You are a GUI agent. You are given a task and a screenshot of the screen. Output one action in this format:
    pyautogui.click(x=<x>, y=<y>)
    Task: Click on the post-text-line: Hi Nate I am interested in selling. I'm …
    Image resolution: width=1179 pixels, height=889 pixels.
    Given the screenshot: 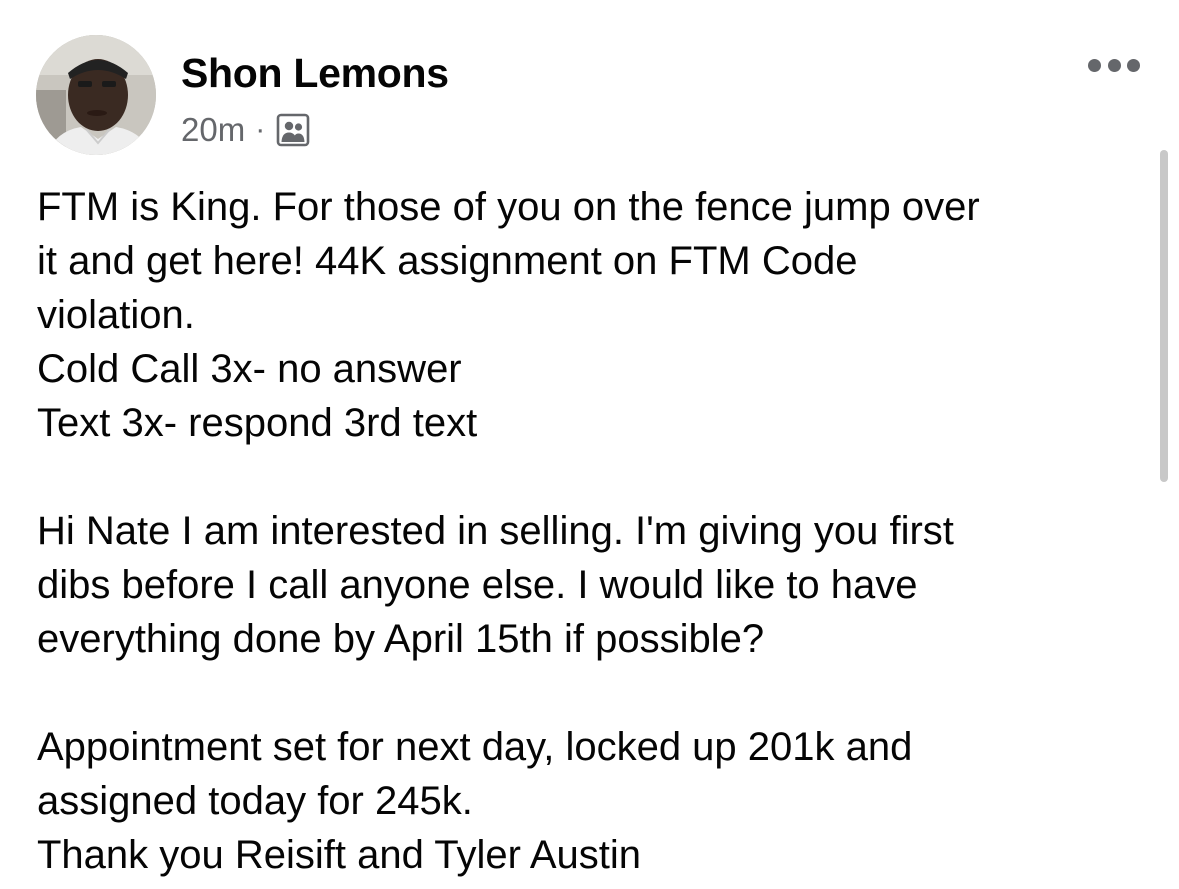 What is the action you would take?
    pyautogui.click(x=495, y=531)
    